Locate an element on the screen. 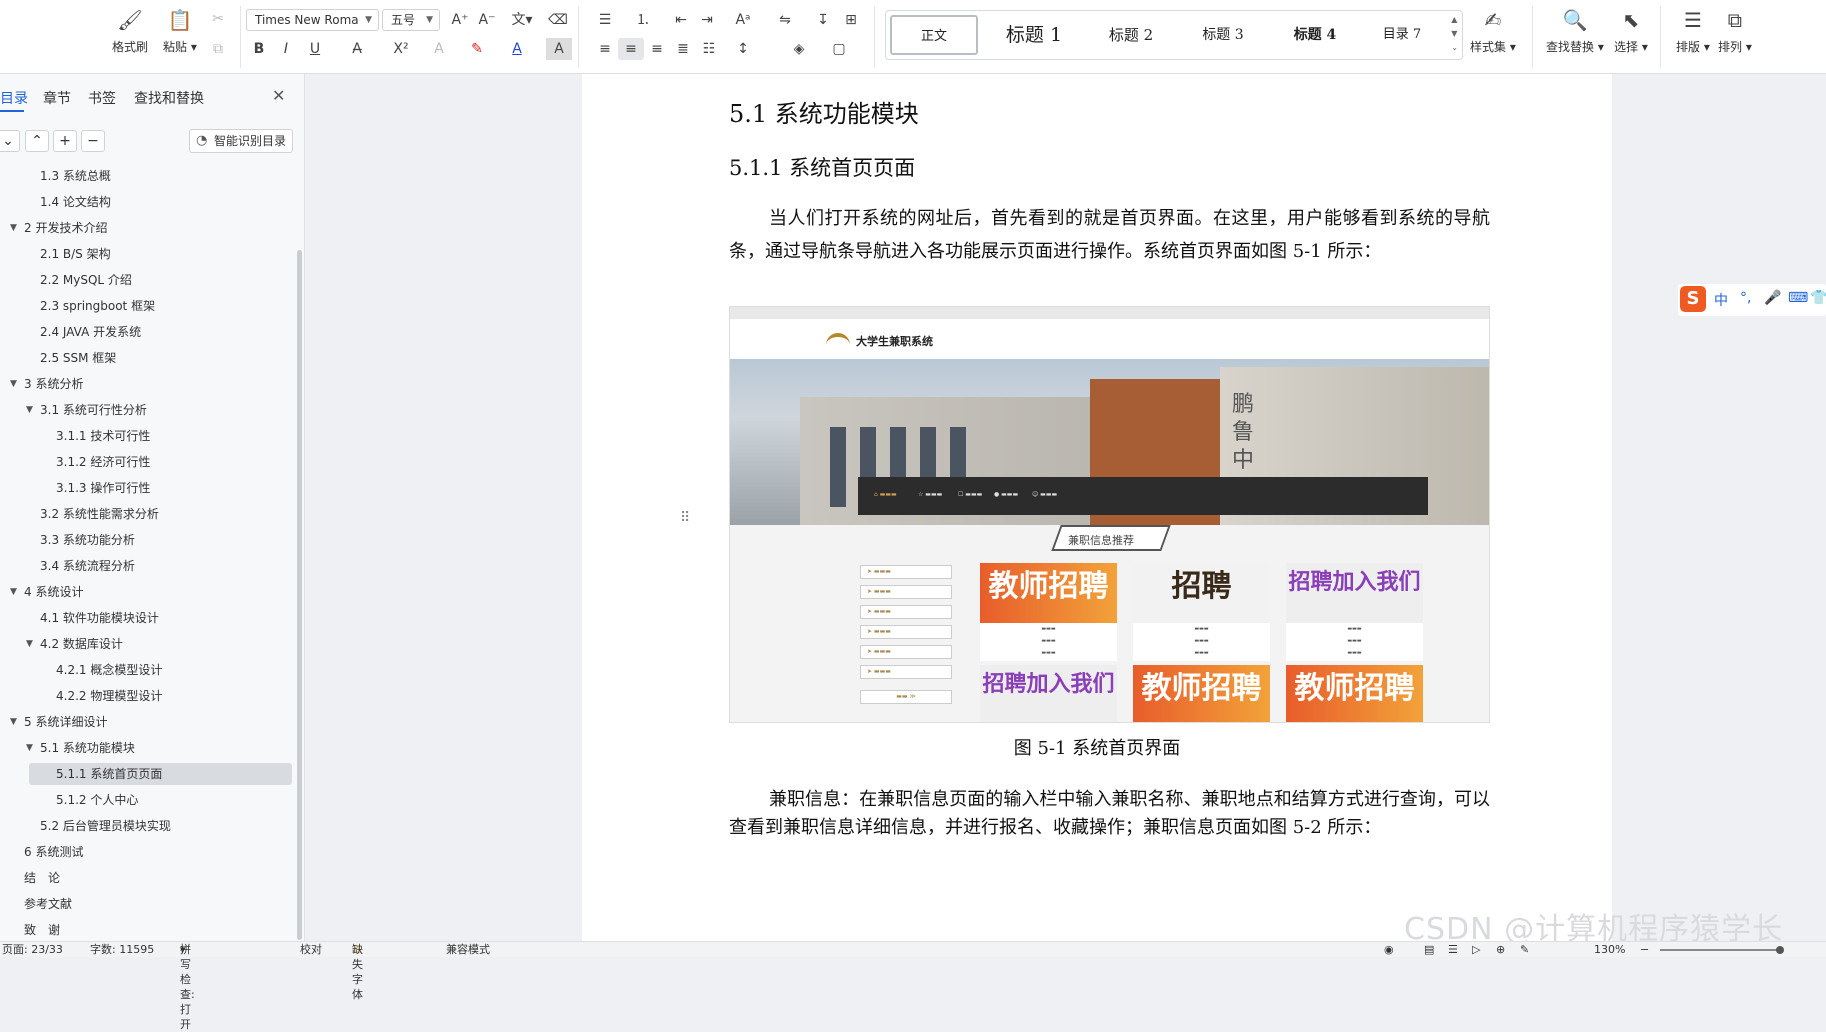 This screenshot has height=1032, width=1826. style-normal: 正文 is located at coordinates (934, 35).